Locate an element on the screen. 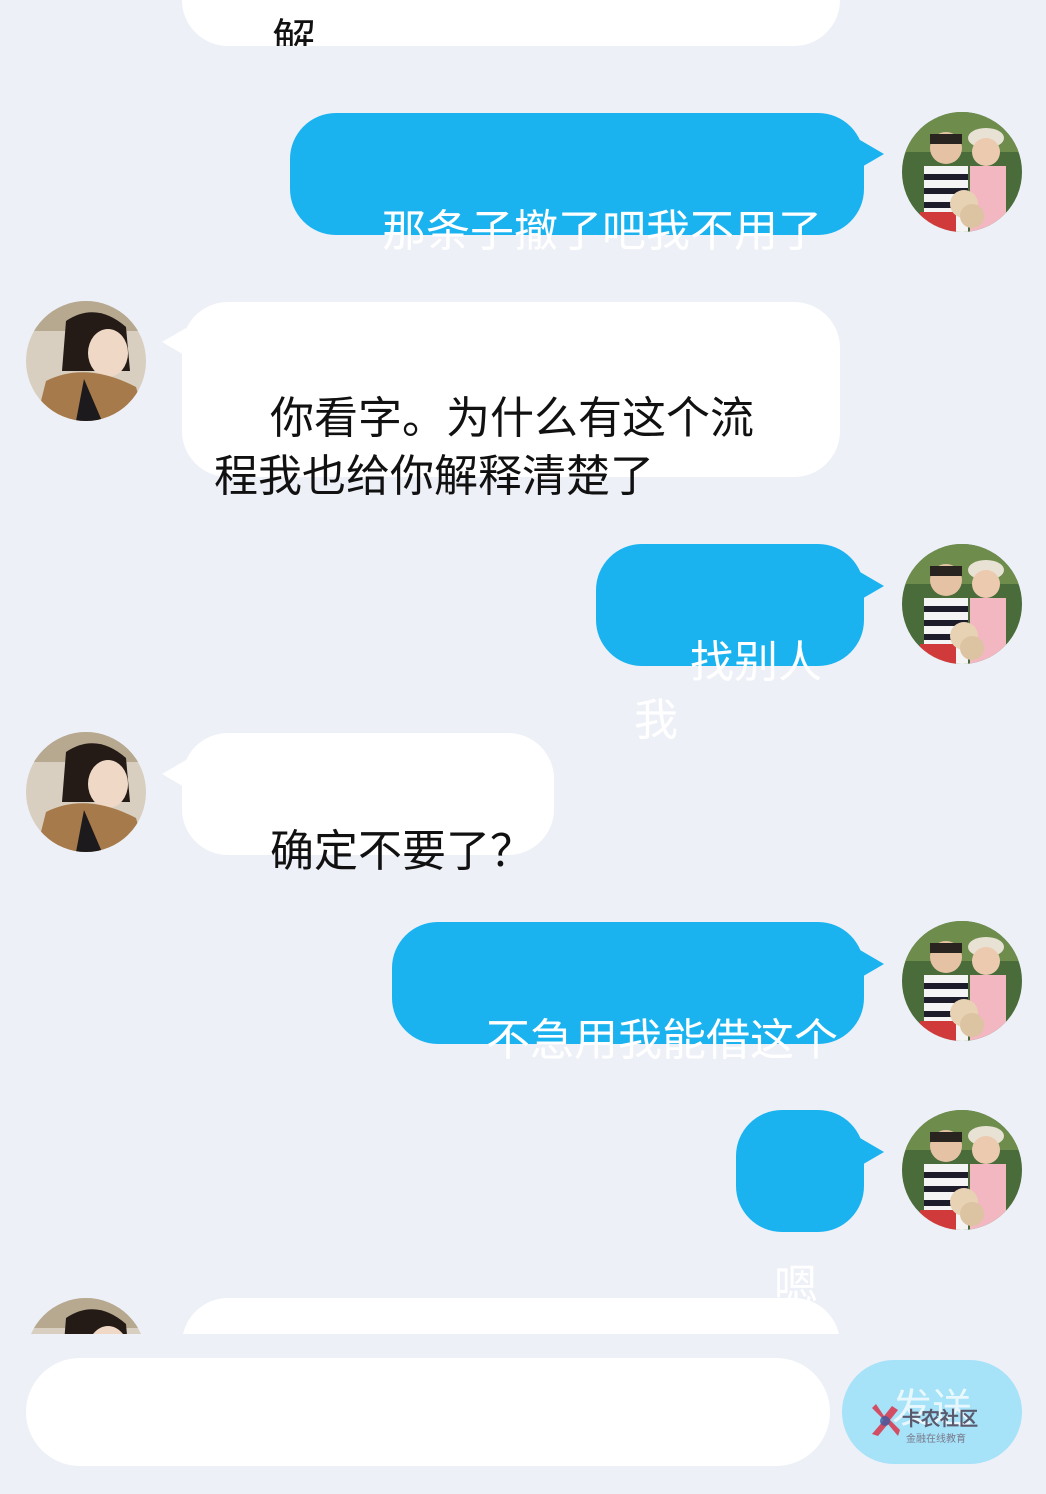 This screenshot has height=1494, width=1046. incoming-message-bubble is located at coordinates (511, 1316).